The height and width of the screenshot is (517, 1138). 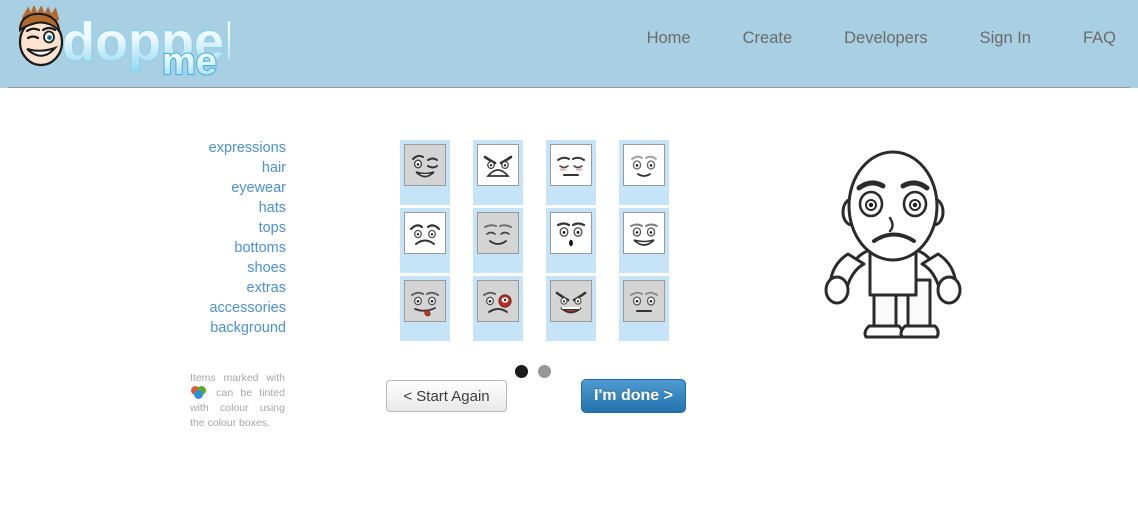 I want to click on im-done-button: I'm done >, so click(x=633, y=396).